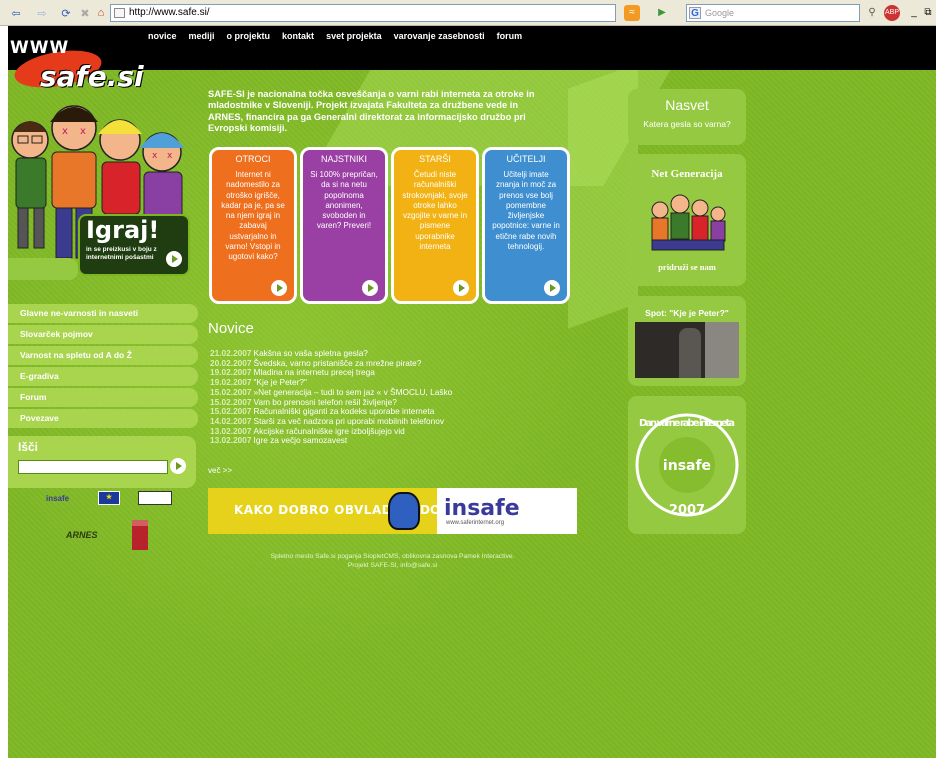 The image size is (936, 758). I want to click on url-text: http://www.safe.si/, so click(169, 12).